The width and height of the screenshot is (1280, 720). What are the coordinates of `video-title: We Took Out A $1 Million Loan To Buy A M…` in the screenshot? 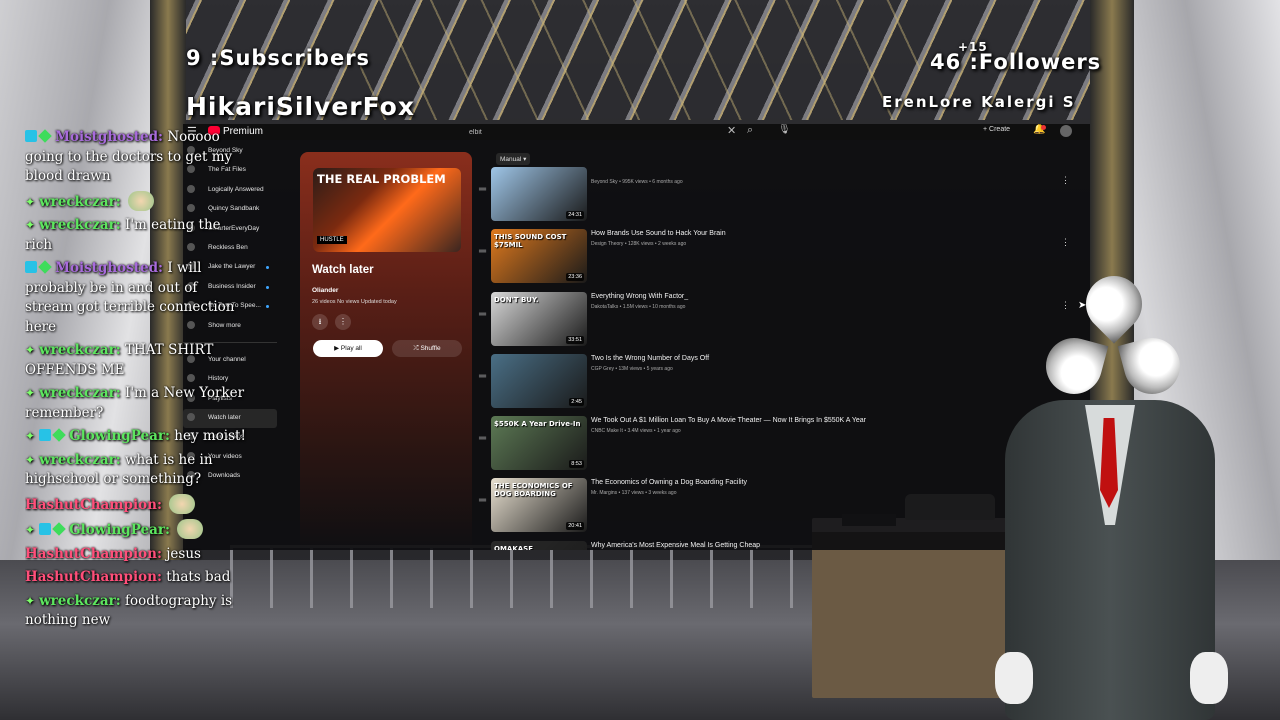 It's located at (728, 420).